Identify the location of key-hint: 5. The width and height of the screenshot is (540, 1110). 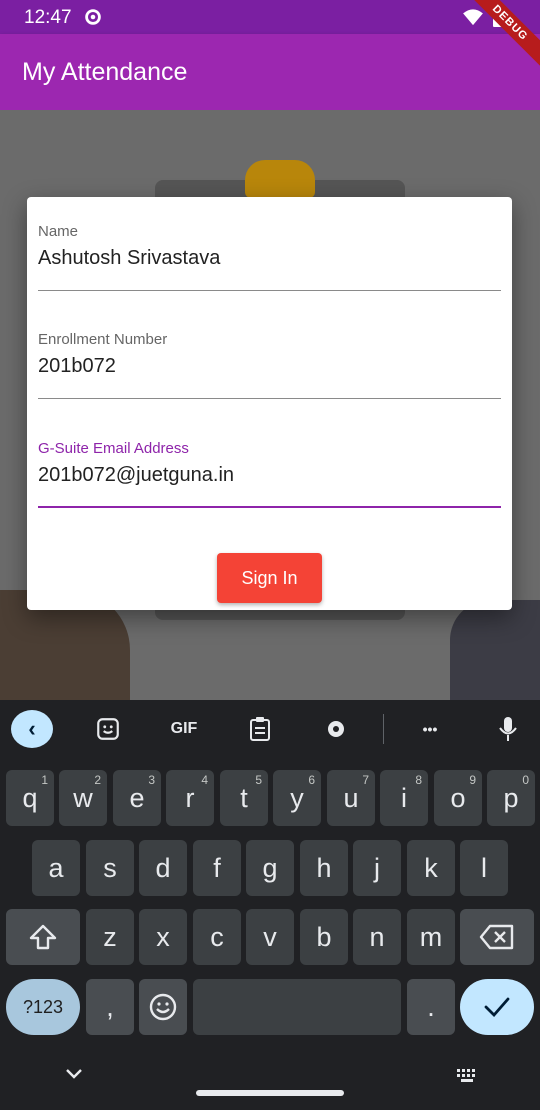
(258, 780).